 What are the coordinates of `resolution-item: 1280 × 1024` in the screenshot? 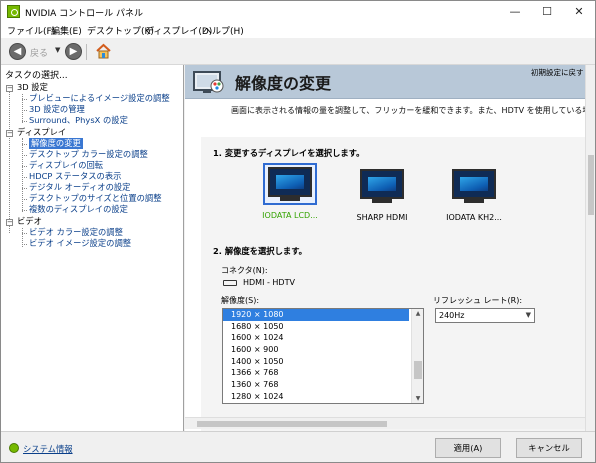 It's located at (323, 397).